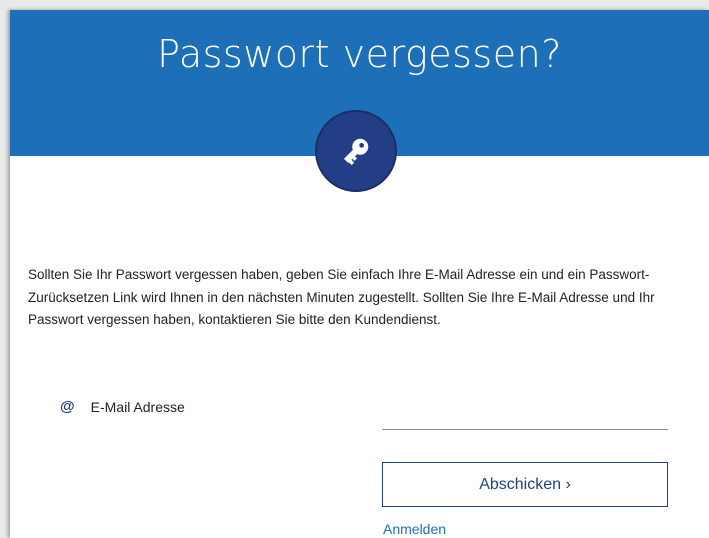 This screenshot has width=709, height=538. I want to click on key-icon, so click(356, 151).